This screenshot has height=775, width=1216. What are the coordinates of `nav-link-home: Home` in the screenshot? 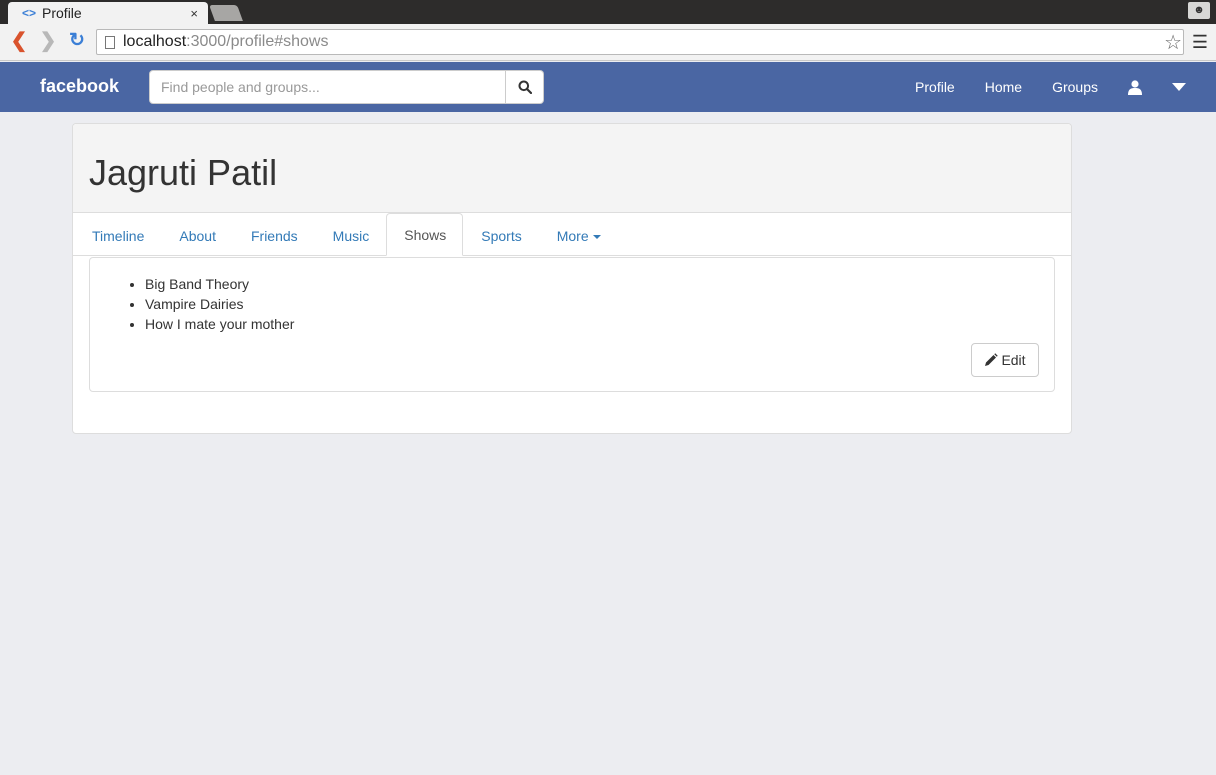 It's located at (1003, 87).